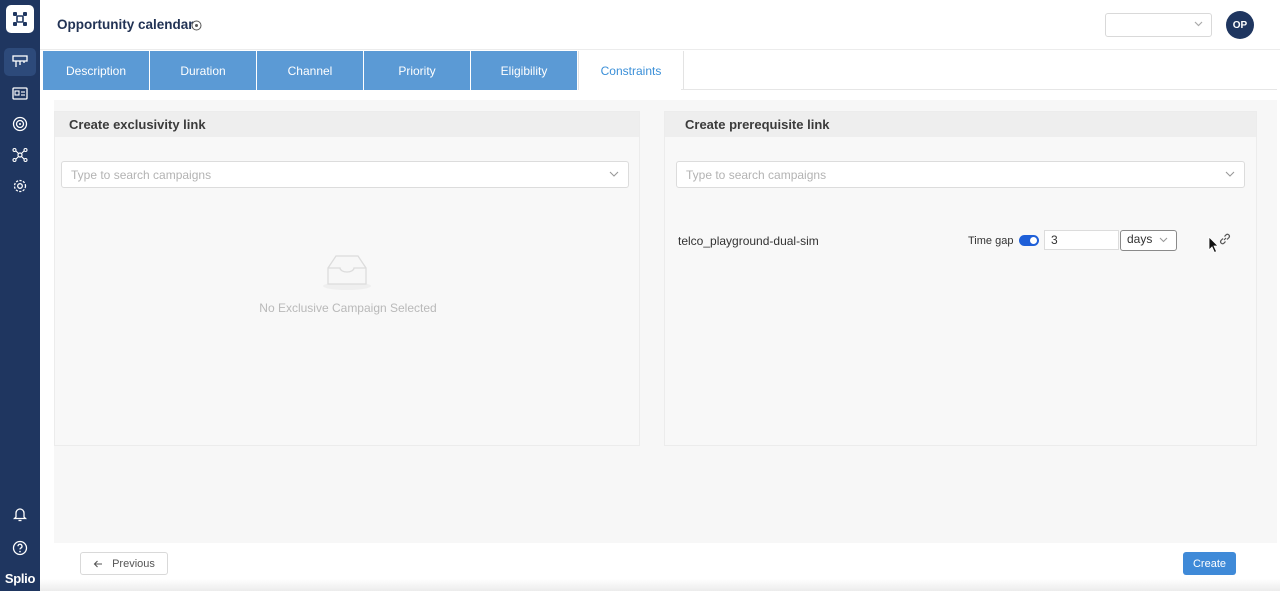 This screenshot has width=1280, height=591. Describe the element at coordinates (1158, 25) in the screenshot. I see `header-select-dropdown` at that location.